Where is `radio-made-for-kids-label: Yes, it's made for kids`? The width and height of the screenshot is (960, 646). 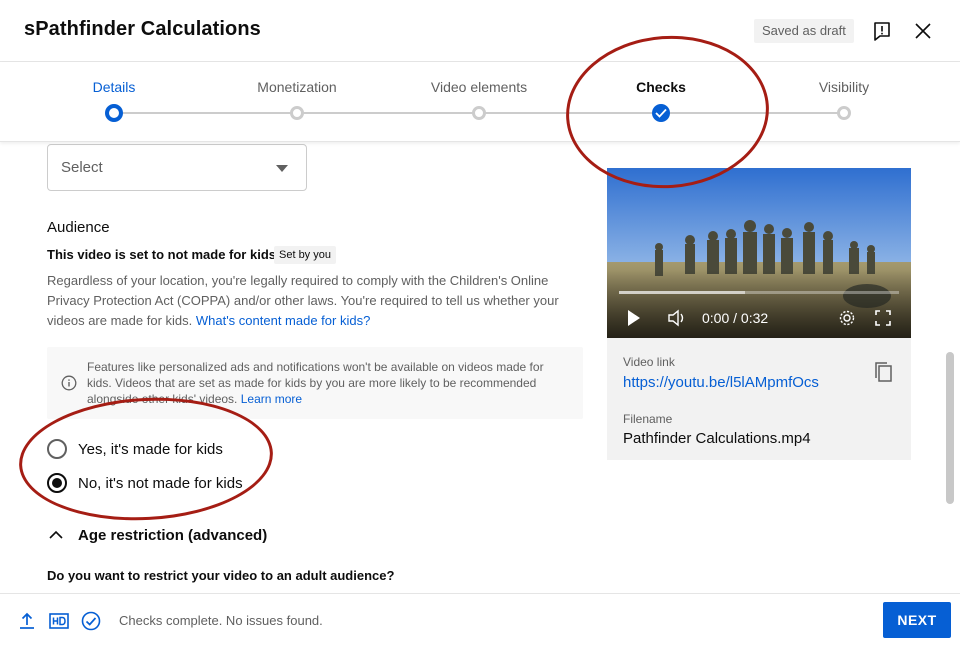 radio-made-for-kids-label: Yes, it's made for kids is located at coordinates (150, 449).